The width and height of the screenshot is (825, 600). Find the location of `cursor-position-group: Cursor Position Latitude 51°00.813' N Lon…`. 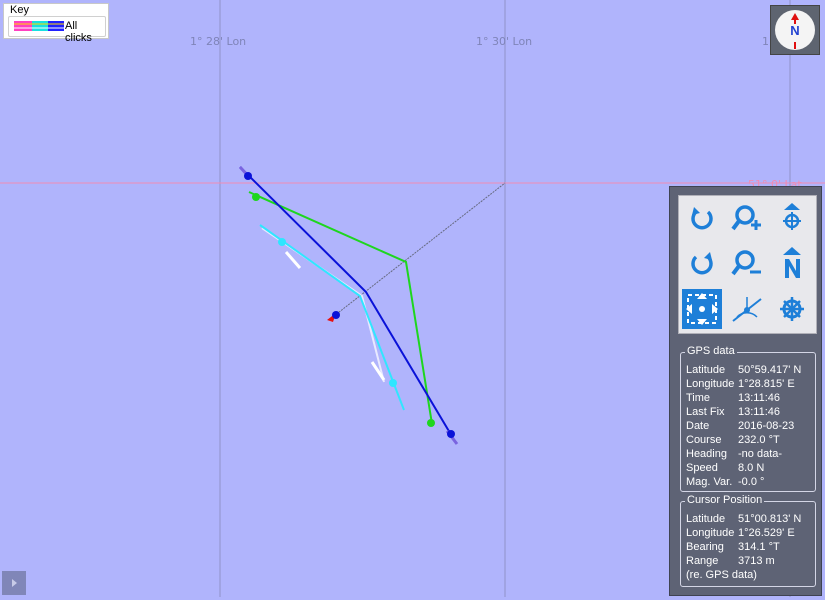

cursor-position-group: Cursor Position Latitude 51°00.813' N Lon… is located at coordinates (748, 540).